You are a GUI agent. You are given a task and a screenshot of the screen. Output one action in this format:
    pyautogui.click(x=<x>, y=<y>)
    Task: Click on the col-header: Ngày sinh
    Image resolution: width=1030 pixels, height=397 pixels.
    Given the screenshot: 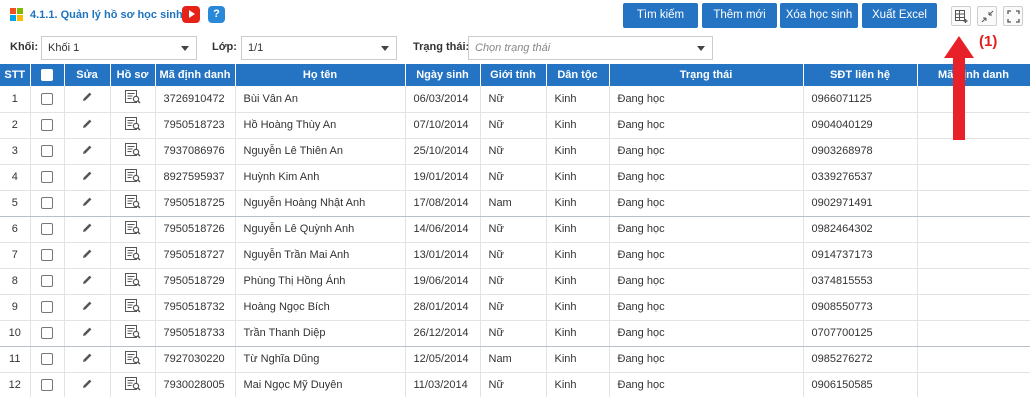 What is the action you would take?
    pyautogui.click(x=443, y=75)
    